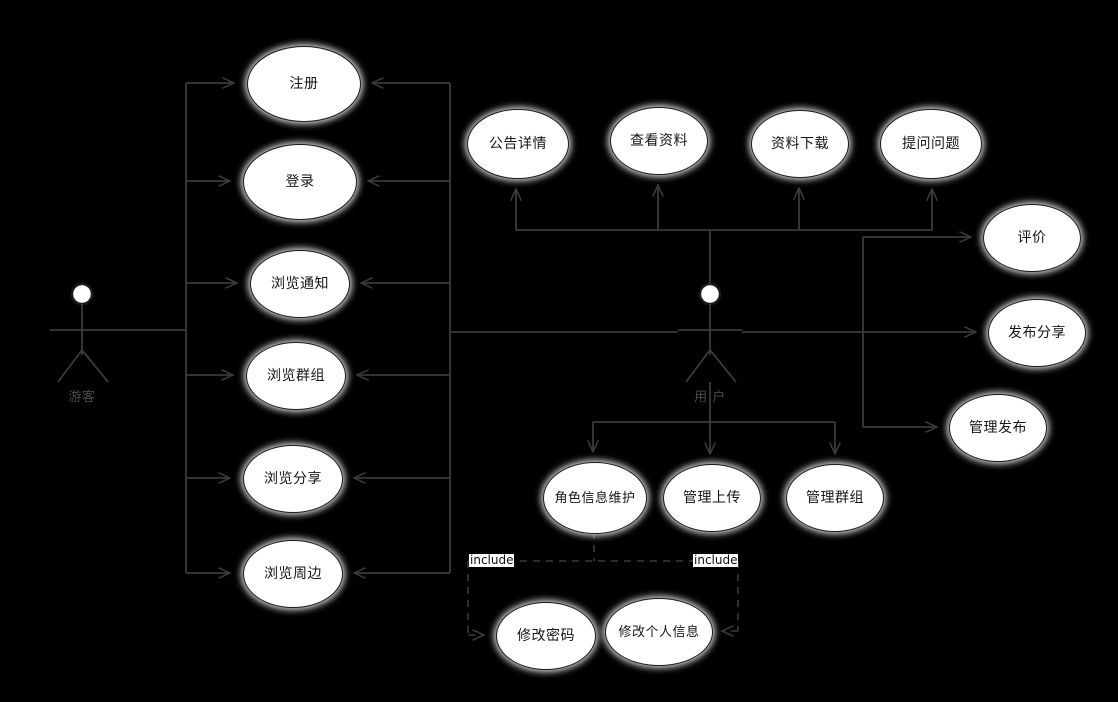  I want to click on include-label-left: include, so click(492, 560).